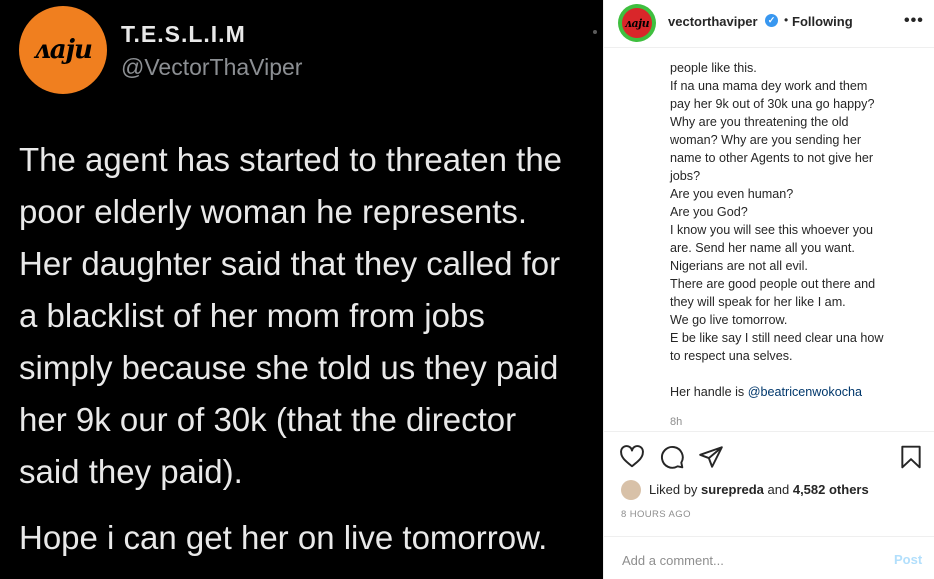 This screenshot has height=579, width=934. Describe the element at coordinates (911, 457) in the screenshot. I see `bookmark-icon` at that location.